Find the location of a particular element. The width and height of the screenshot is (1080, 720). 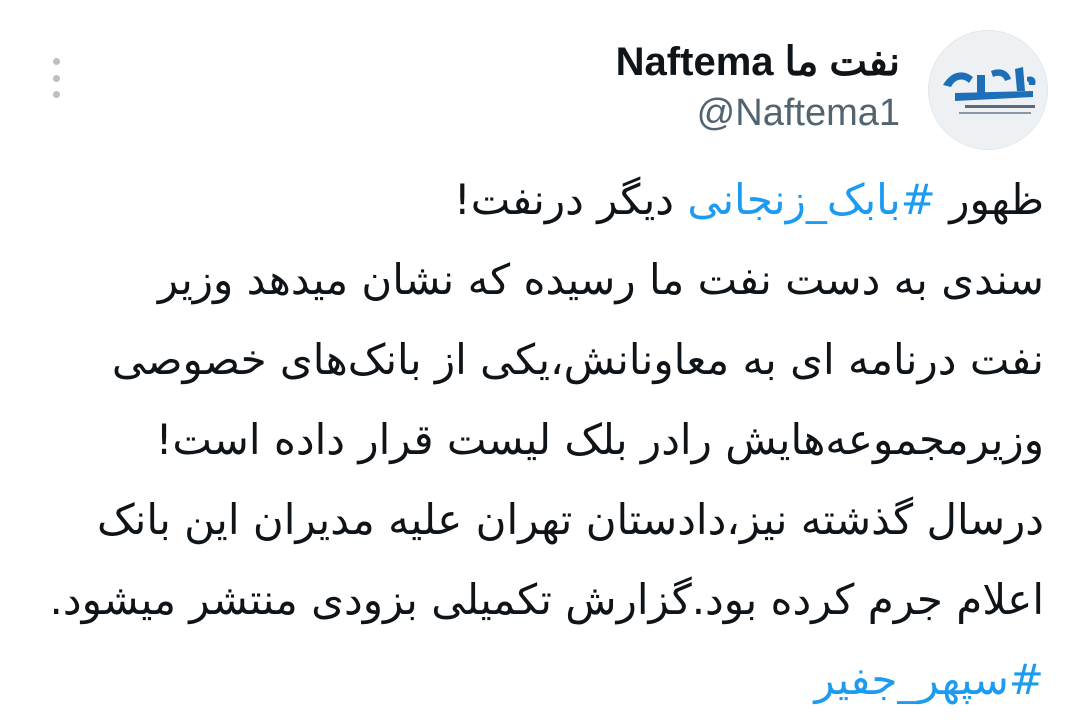

tweet-line-7: #سپهر_جفیر is located at coordinates (539, 680).